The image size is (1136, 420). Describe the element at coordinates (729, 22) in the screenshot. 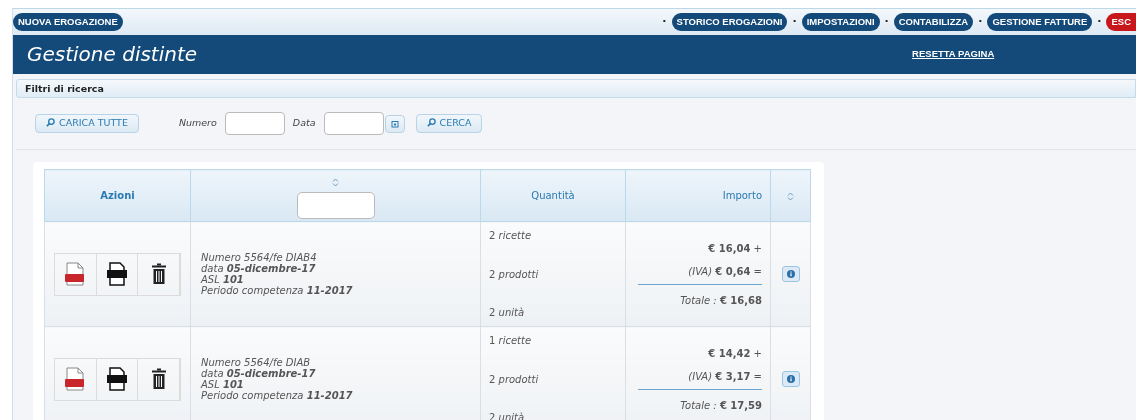

I see `nav-button: STORICO EROGAZIONI` at that location.